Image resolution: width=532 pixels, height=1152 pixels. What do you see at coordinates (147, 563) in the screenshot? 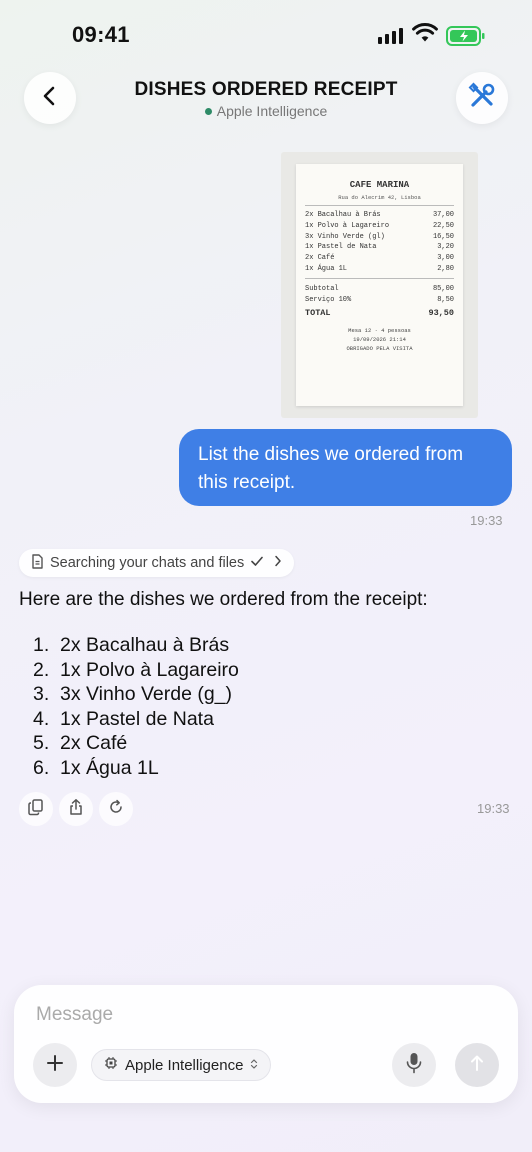
I see `search-status-label: Searching your chats and files` at bounding box center [147, 563].